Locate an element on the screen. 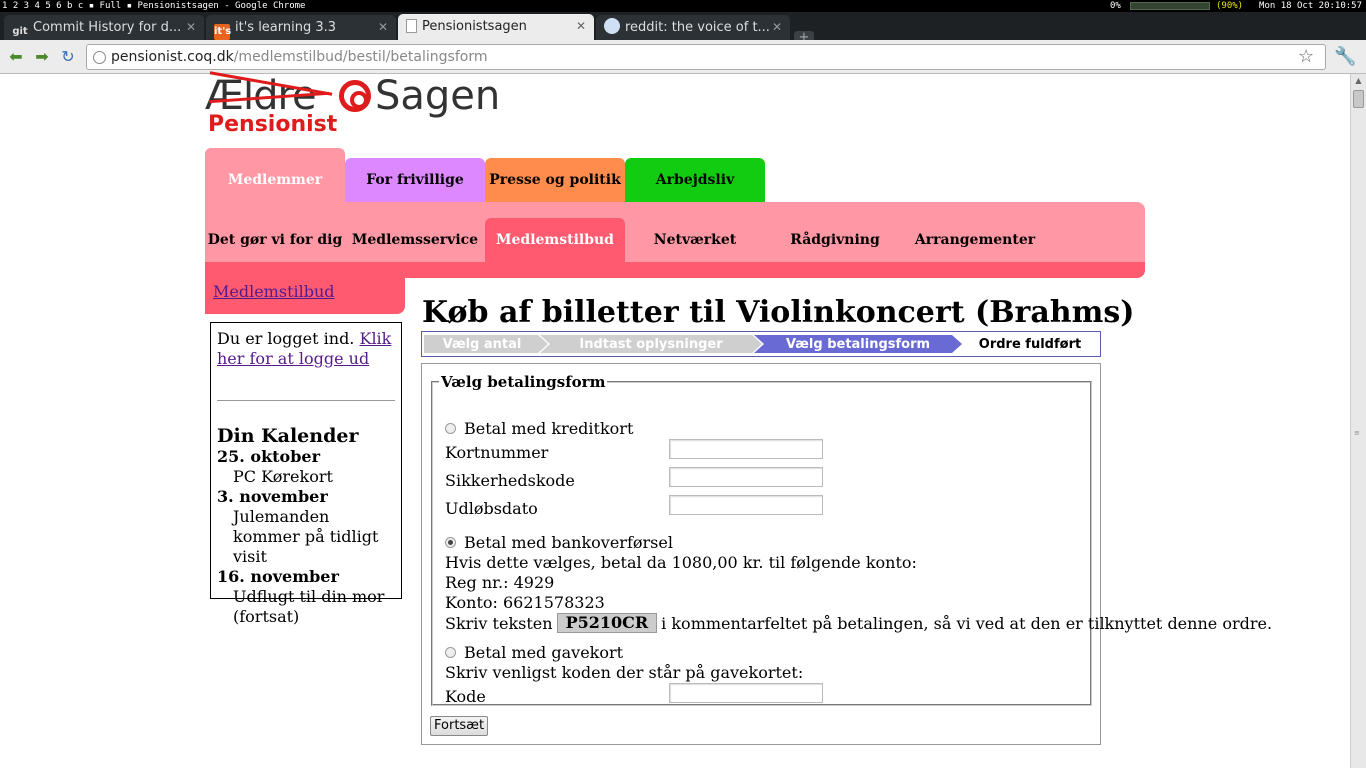 This screenshot has height=768, width=1366. logo-pensionist: Pensionist is located at coordinates (273, 124).